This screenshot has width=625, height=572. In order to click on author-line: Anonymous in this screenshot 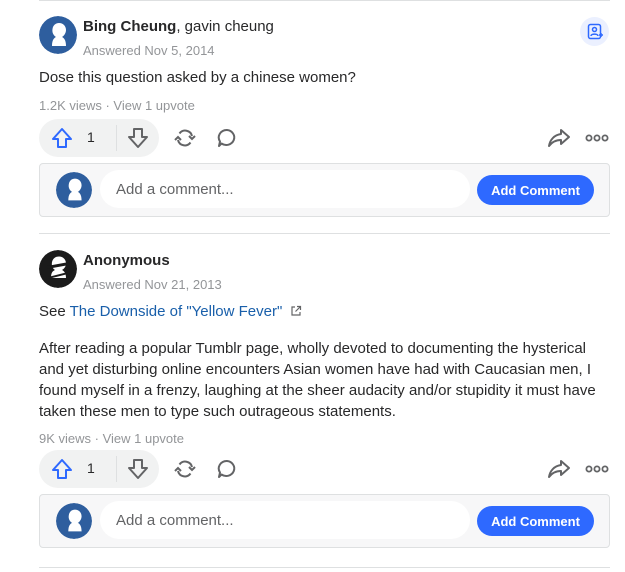, I will do `click(126, 260)`.